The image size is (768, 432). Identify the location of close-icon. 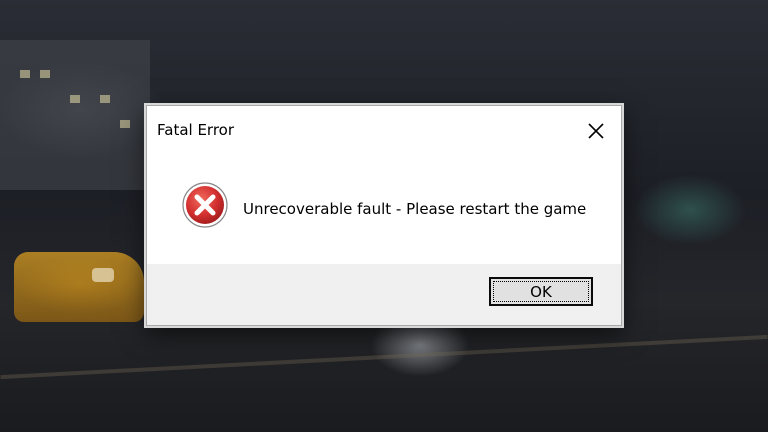
(596, 131).